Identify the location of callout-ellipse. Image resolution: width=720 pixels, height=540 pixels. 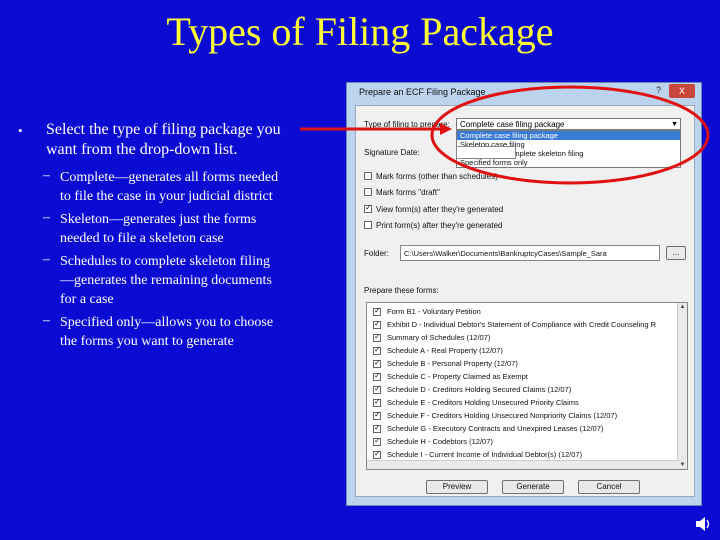
(570, 135).